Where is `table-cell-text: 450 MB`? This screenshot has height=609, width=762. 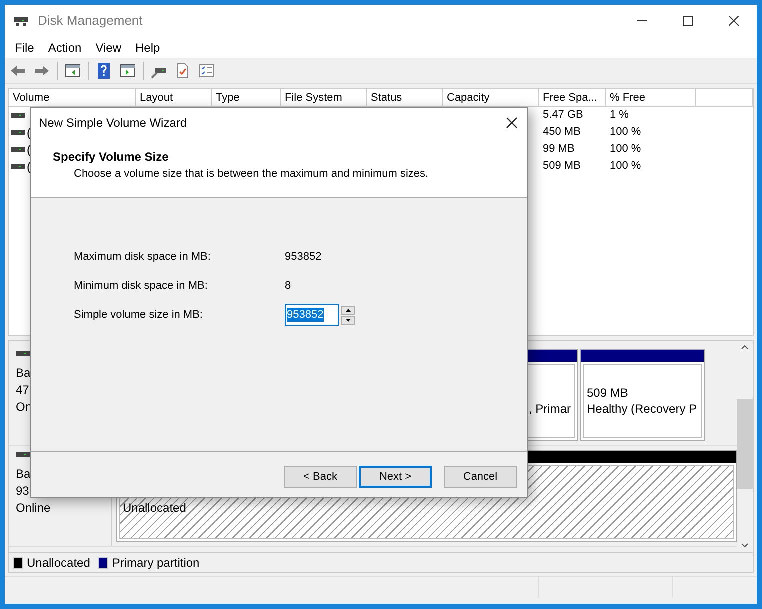
table-cell-text: 450 MB is located at coordinates (562, 132).